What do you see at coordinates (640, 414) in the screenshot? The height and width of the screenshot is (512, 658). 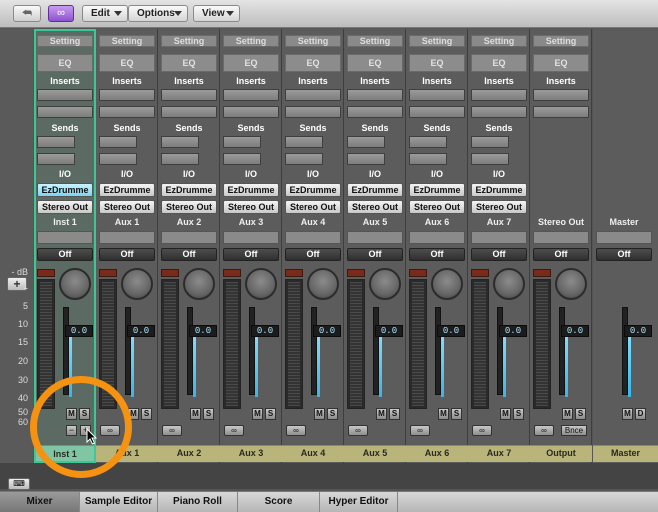 I see `dim-button: D` at bounding box center [640, 414].